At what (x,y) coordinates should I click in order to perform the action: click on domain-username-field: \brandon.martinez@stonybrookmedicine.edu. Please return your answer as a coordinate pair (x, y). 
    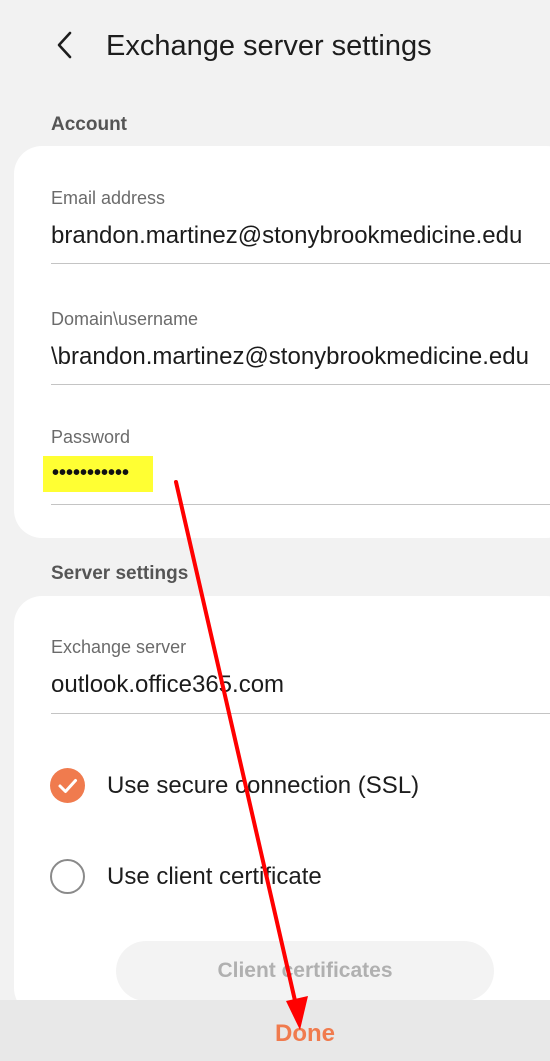
    Looking at the image, I should click on (300, 357).